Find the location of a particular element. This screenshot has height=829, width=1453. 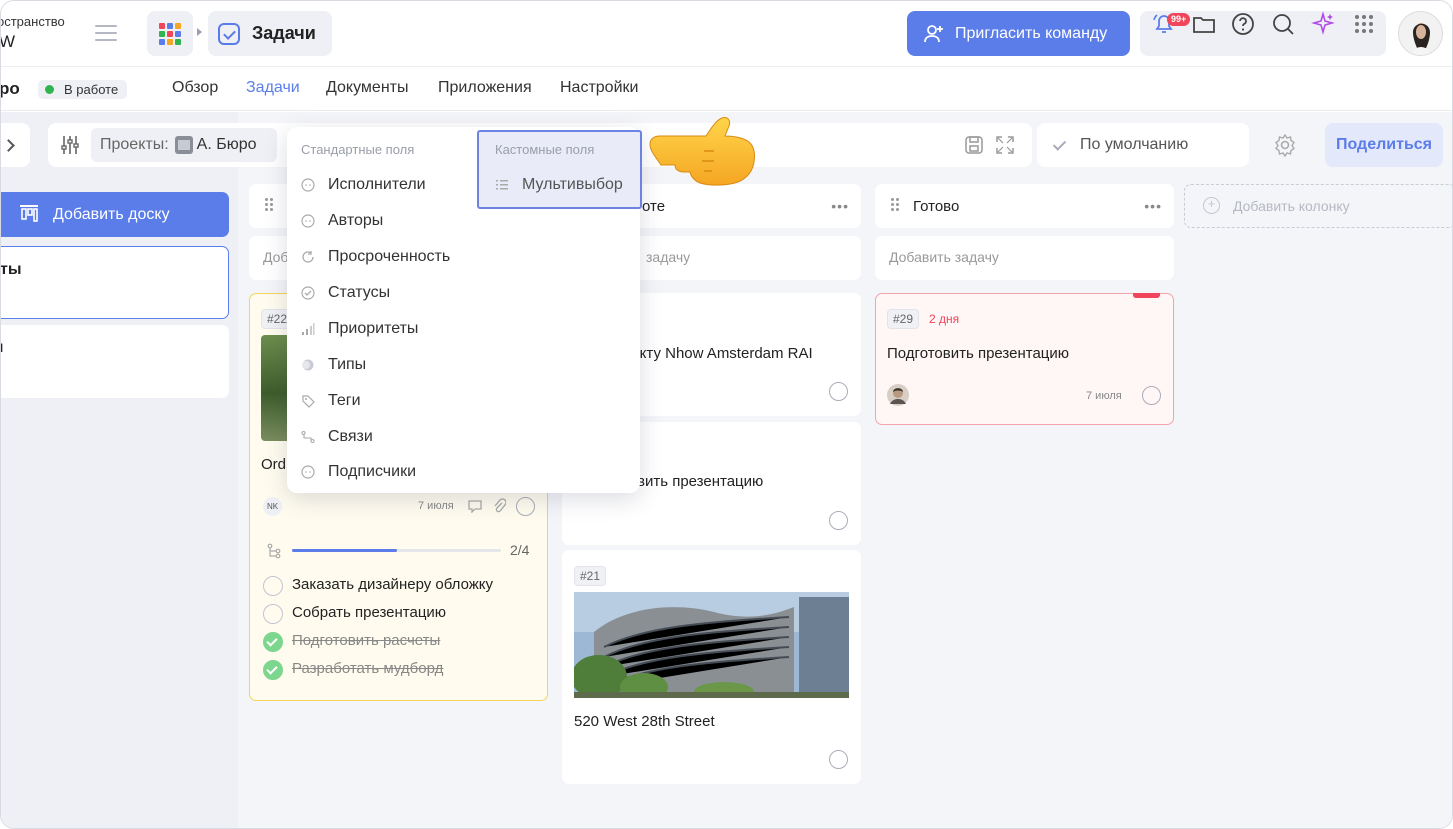

view-selector: По умолчанию is located at coordinates (1143, 145).